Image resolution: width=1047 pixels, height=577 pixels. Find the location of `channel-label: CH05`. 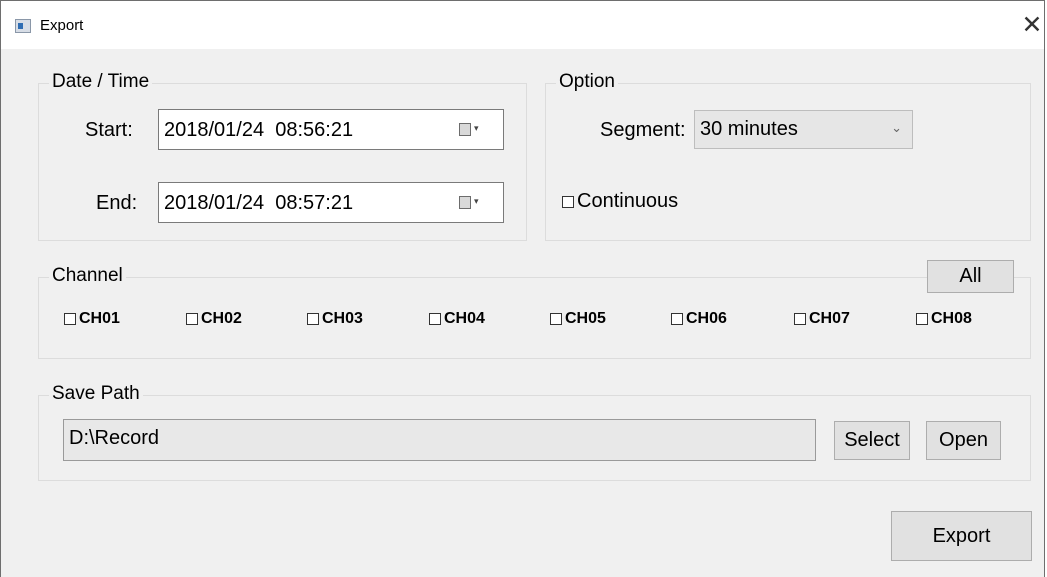

channel-label: CH05 is located at coordinates (585, 318).